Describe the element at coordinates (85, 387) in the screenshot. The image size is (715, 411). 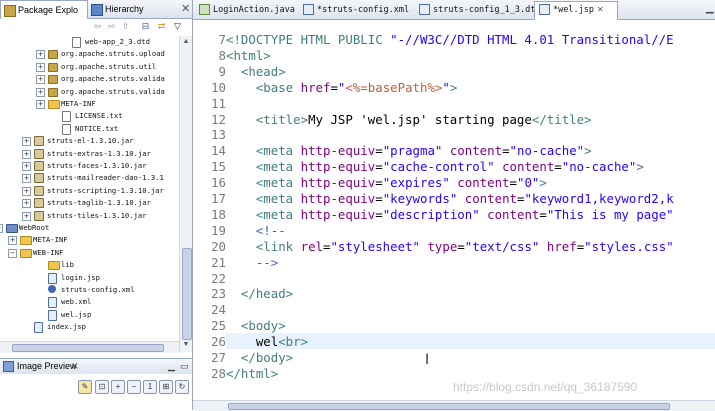
I see `open-image-icon: ✎` at that location.